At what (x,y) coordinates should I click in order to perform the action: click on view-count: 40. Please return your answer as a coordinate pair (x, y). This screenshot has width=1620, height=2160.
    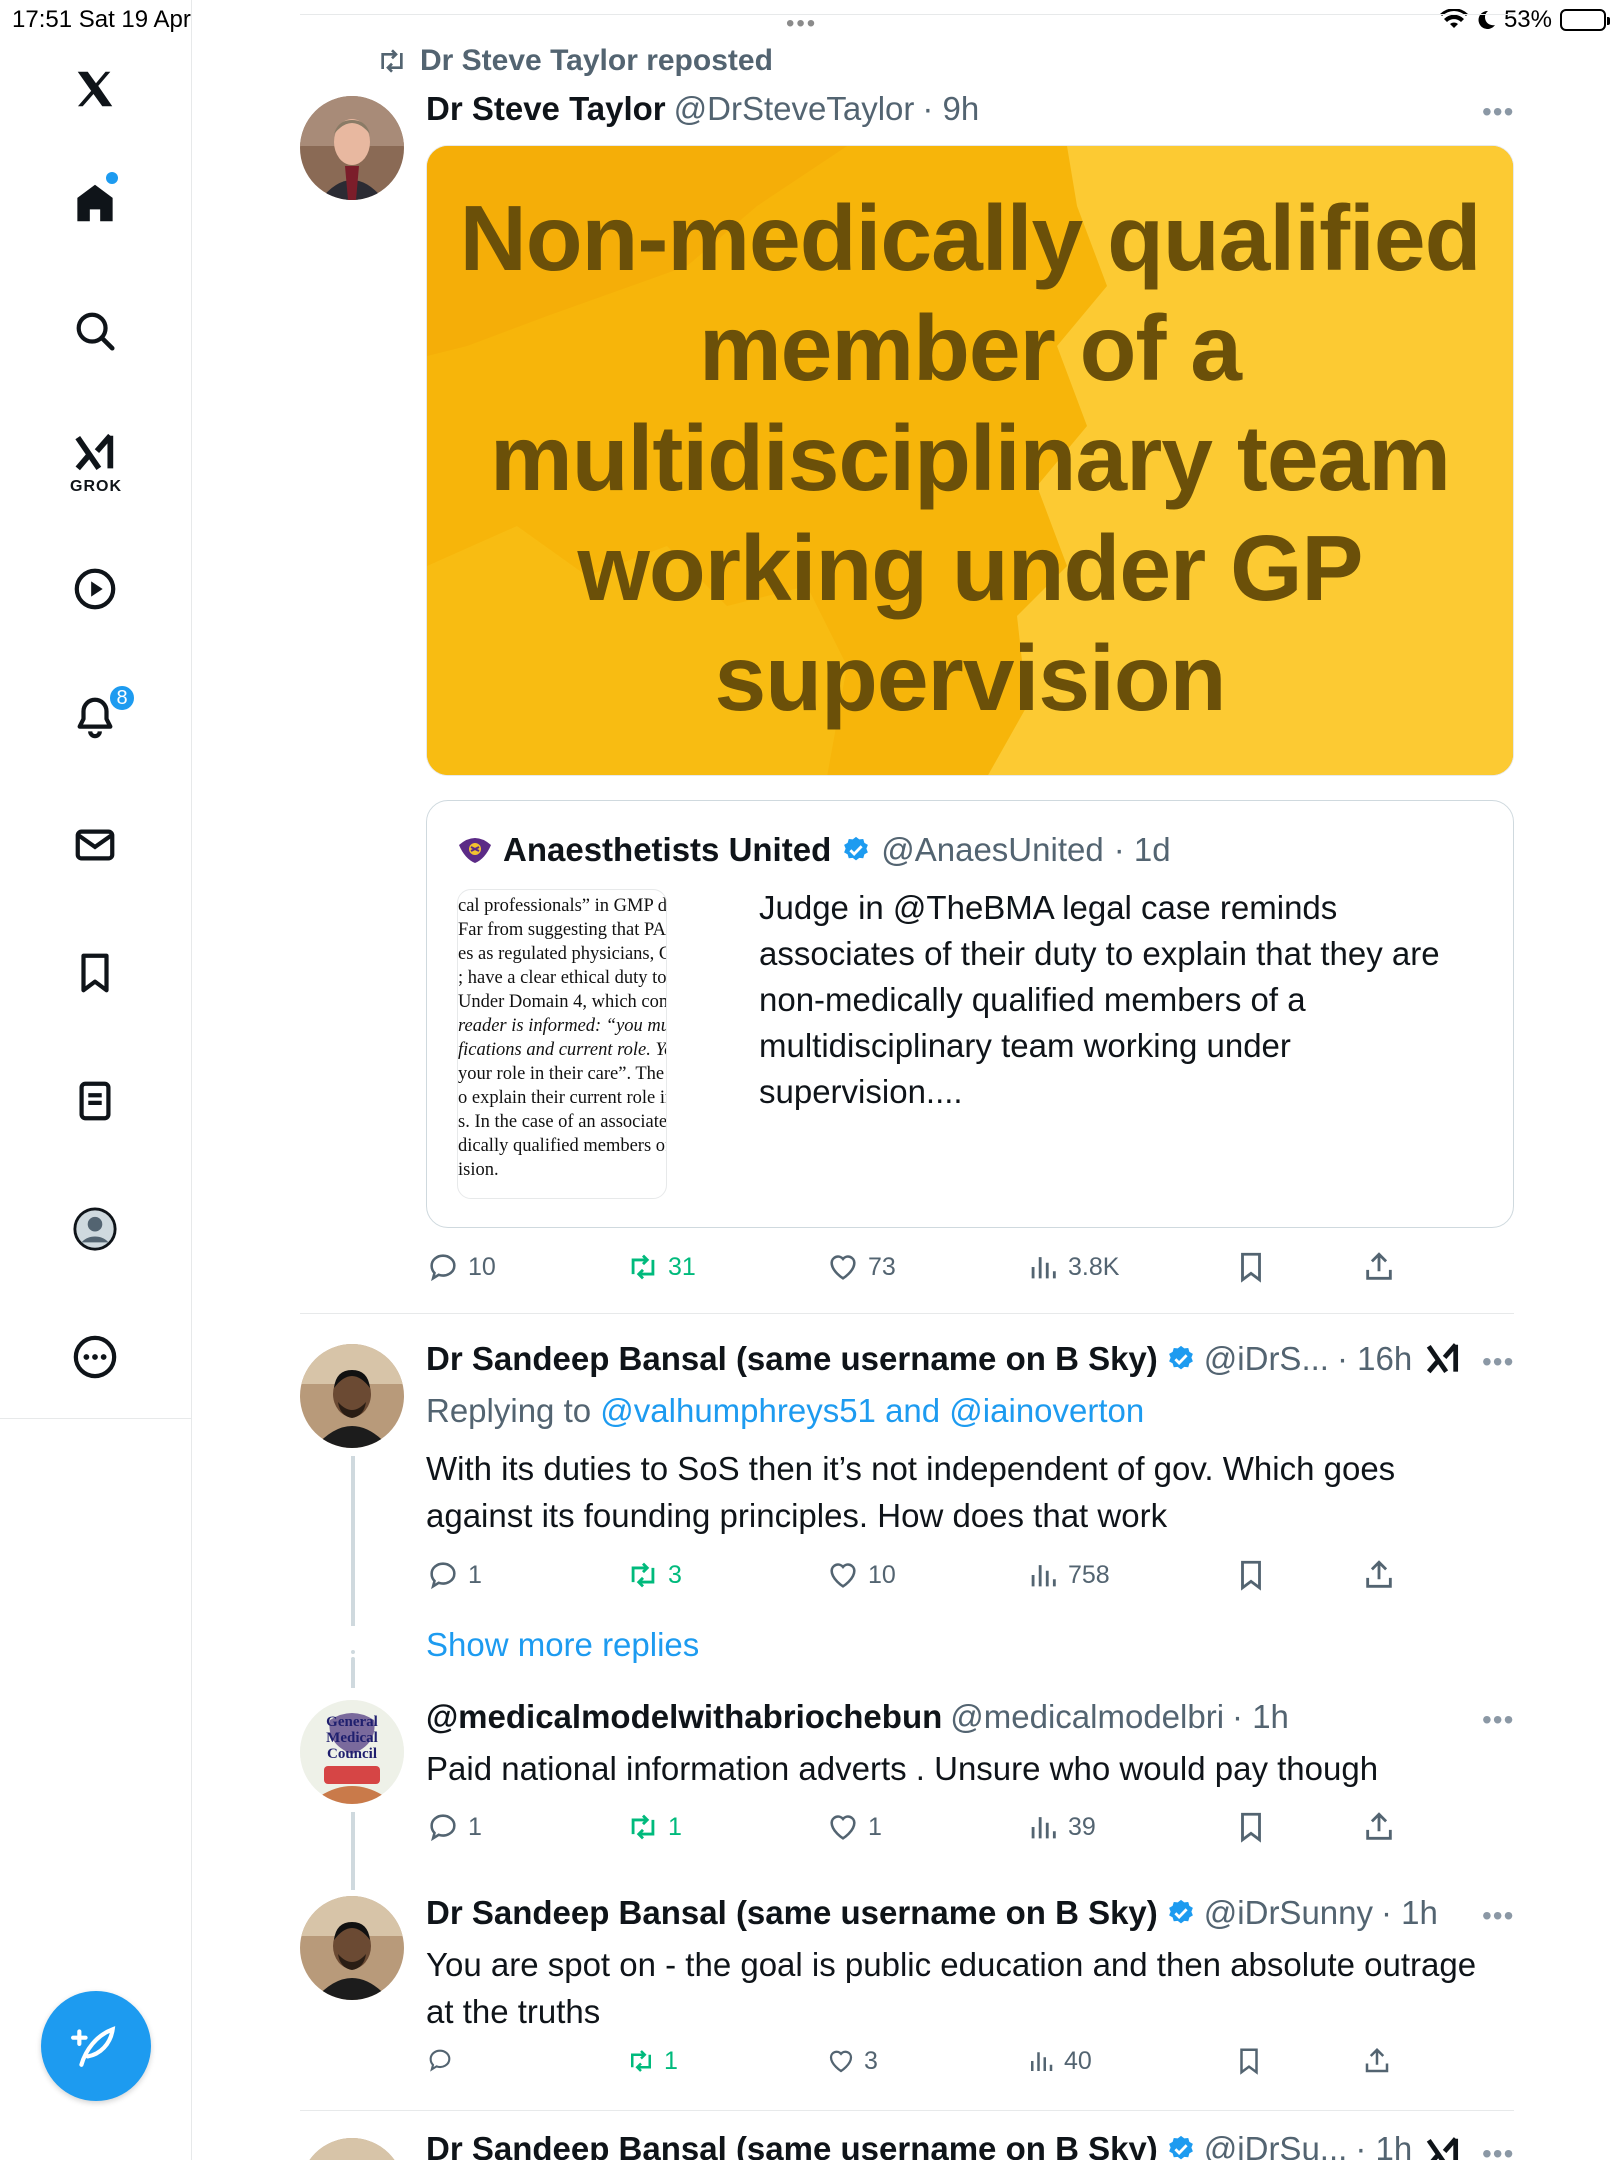
    Looking at the image, I should click on (1078, 2060).